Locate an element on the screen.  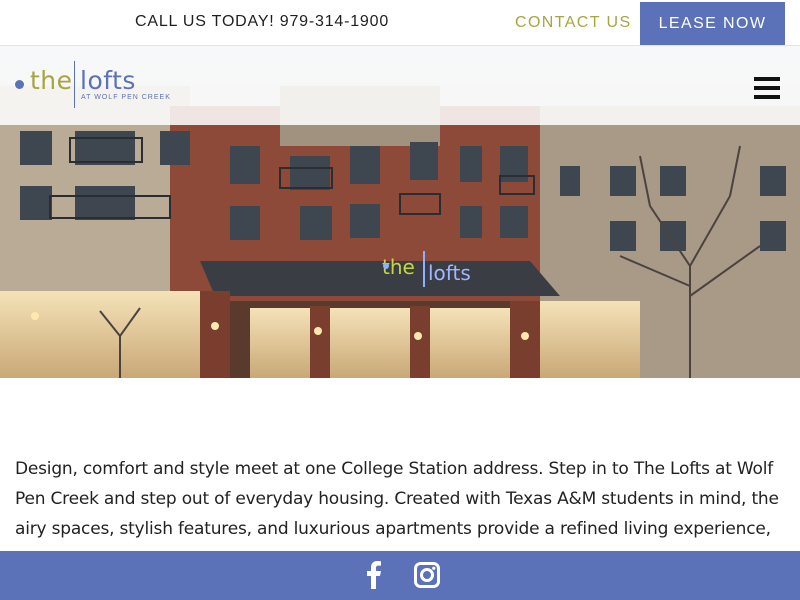
hamburger-menu-icon is located at coordinates (768, 89).